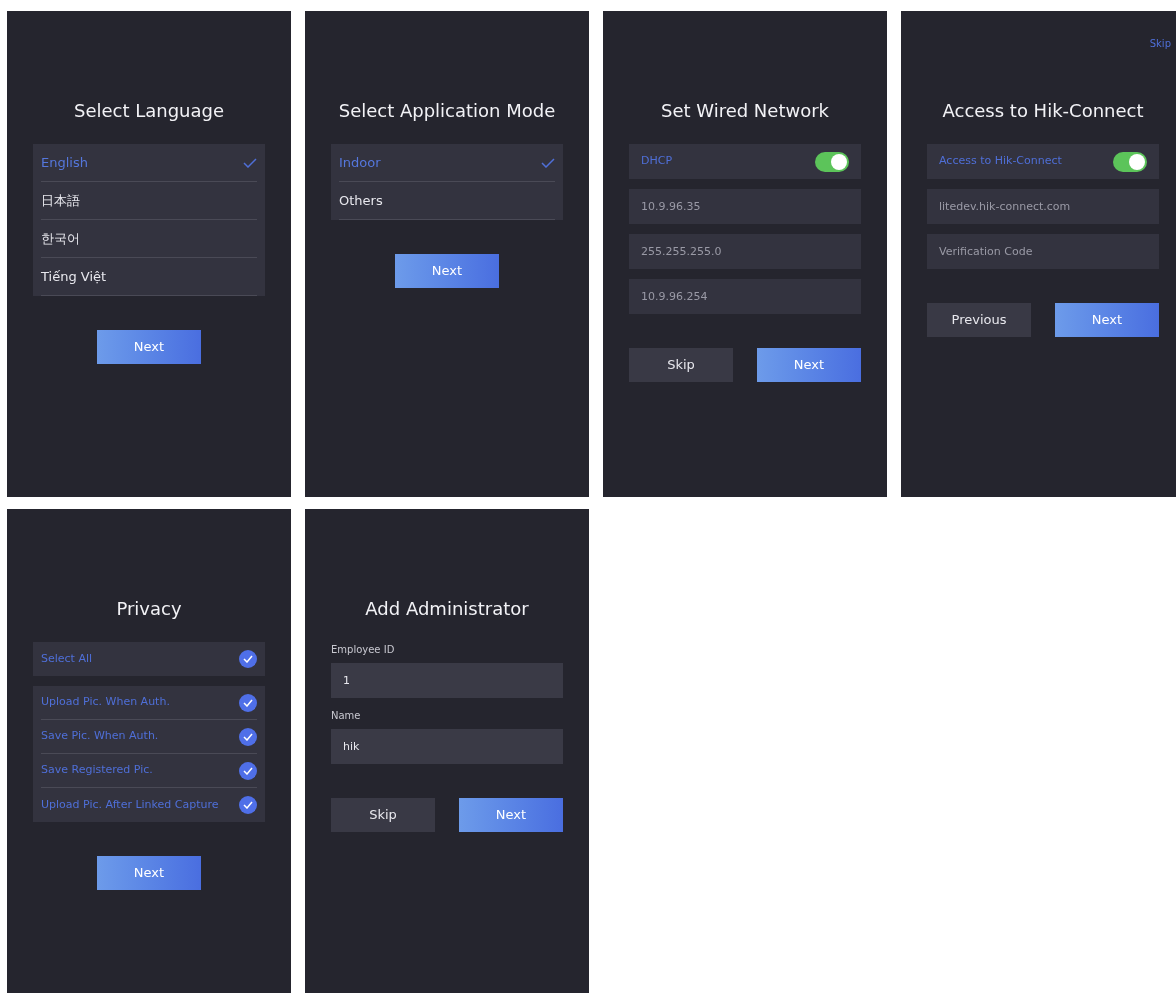 The height and width of the screenshot is (993, 1176). I want to click on screen-title: Privacy, so click(149, 609).